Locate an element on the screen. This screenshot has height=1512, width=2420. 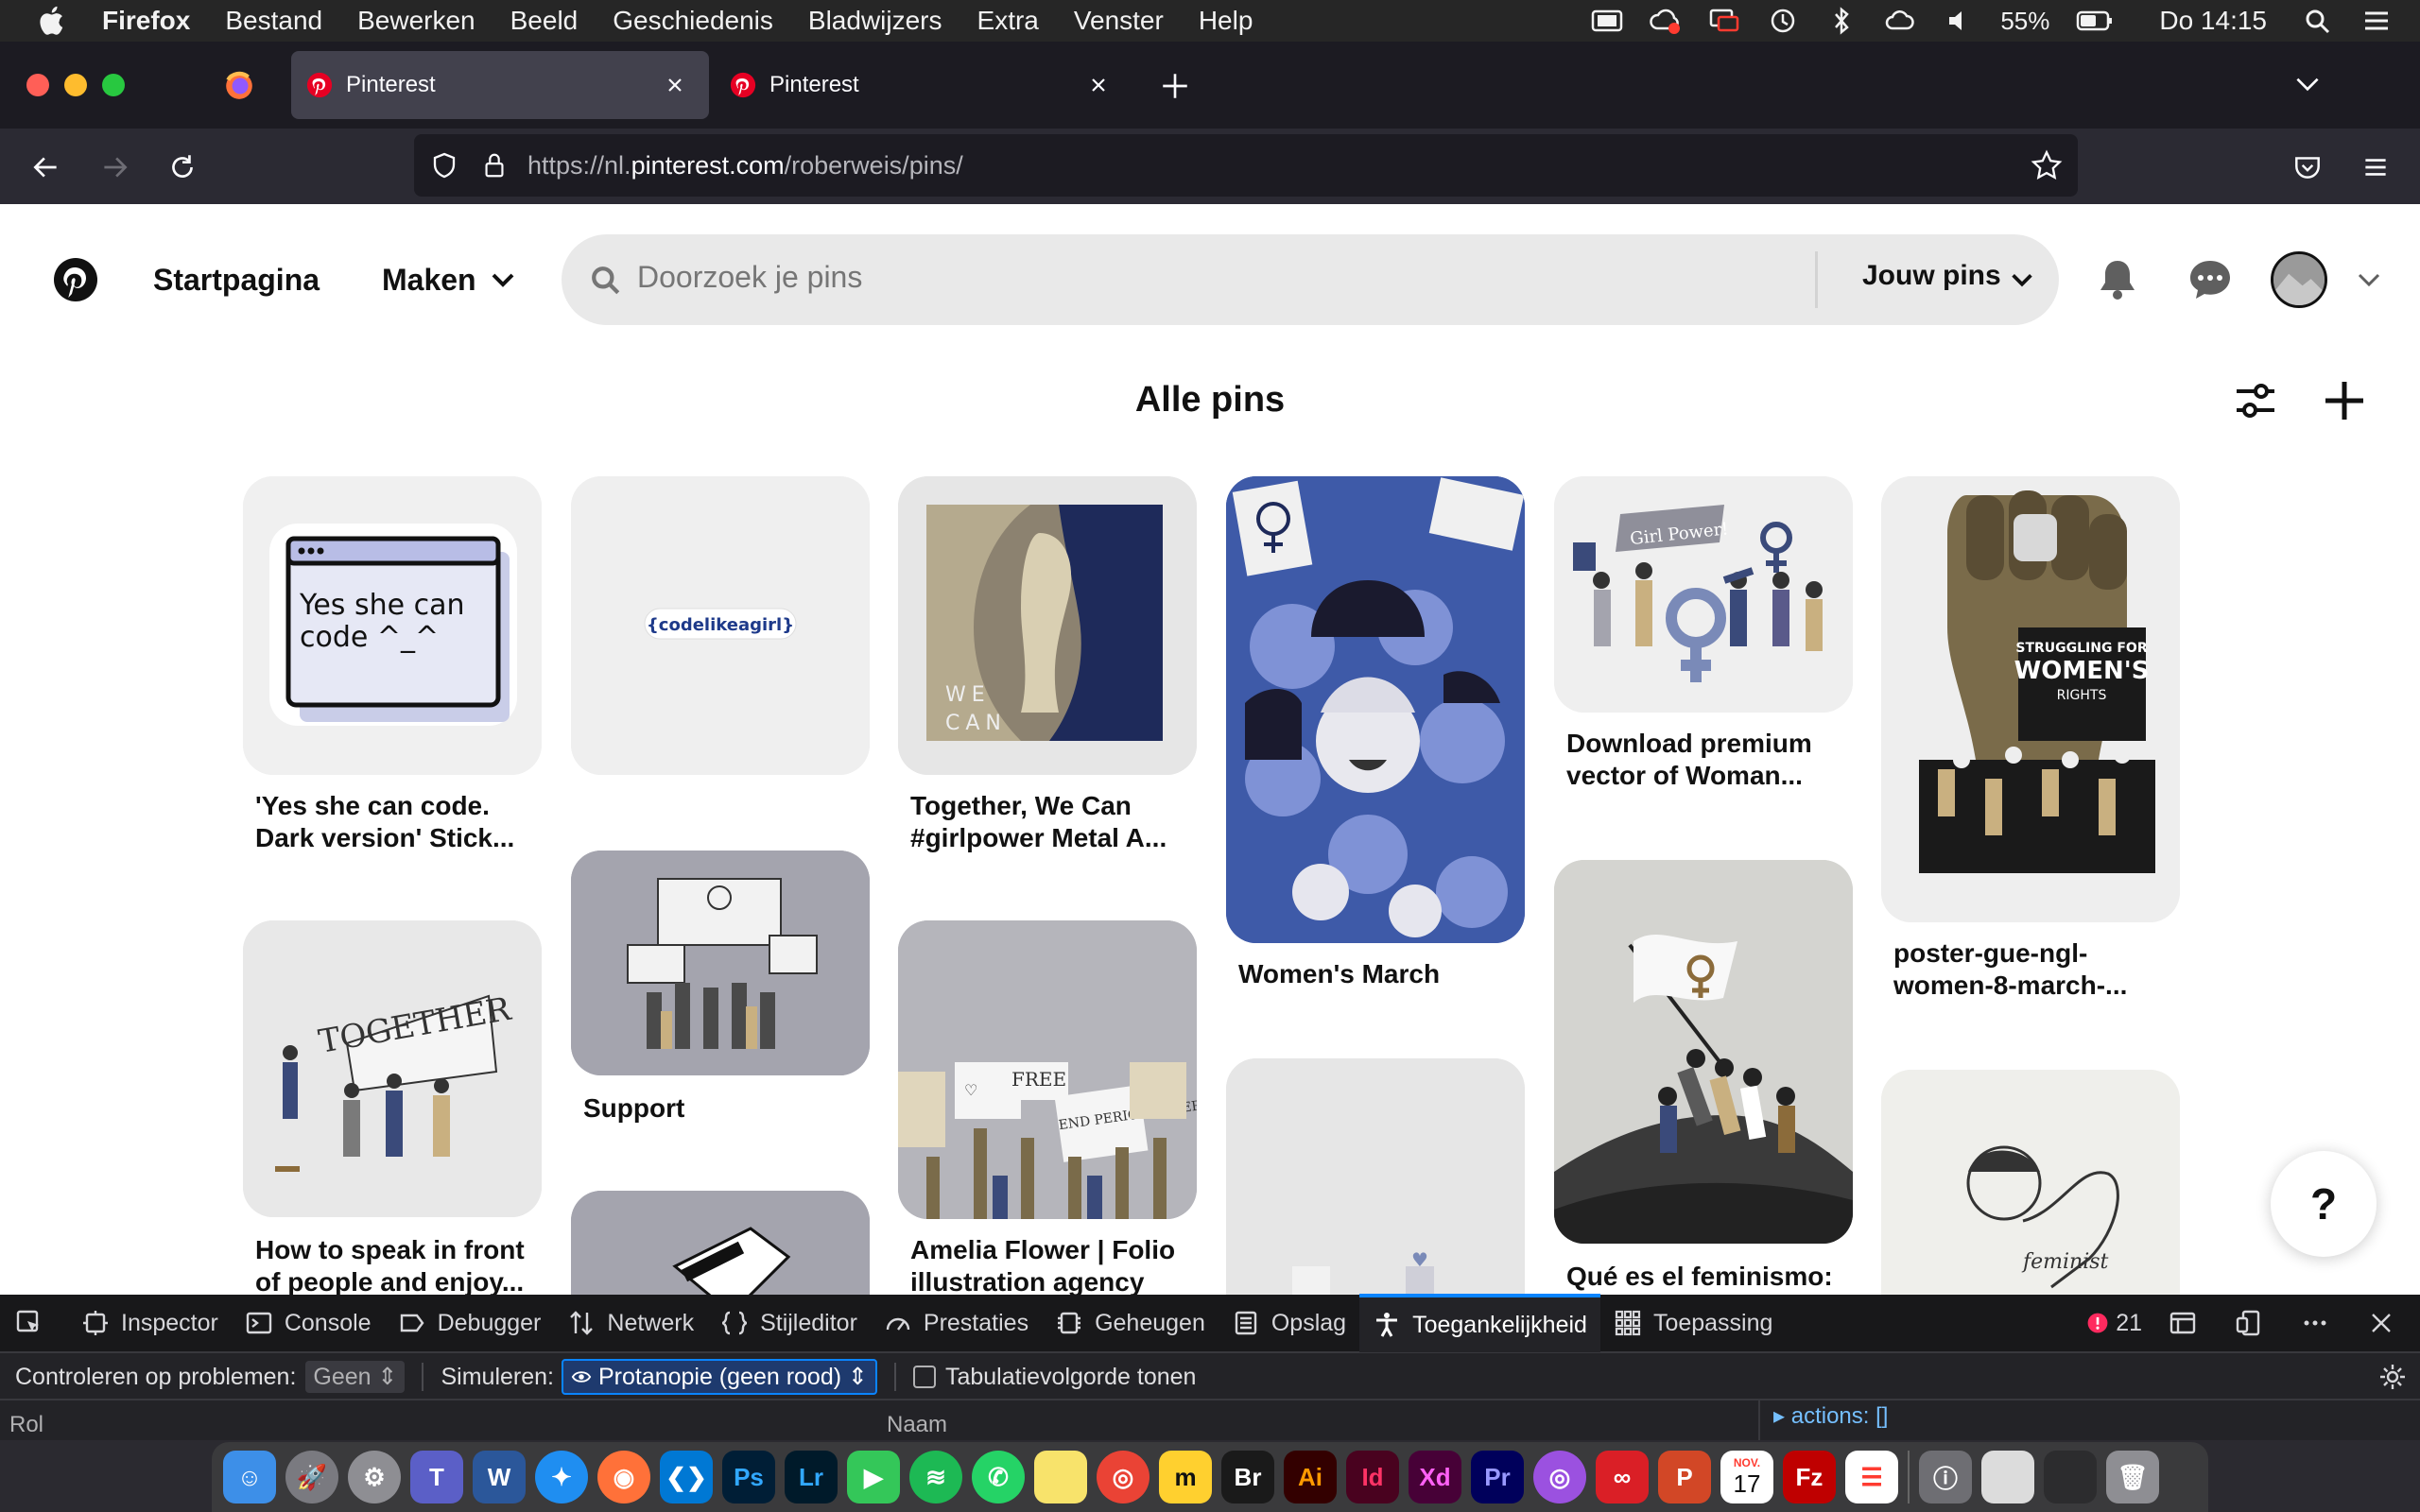
spotlight-search-icon is located at coordinates (2318, 21).